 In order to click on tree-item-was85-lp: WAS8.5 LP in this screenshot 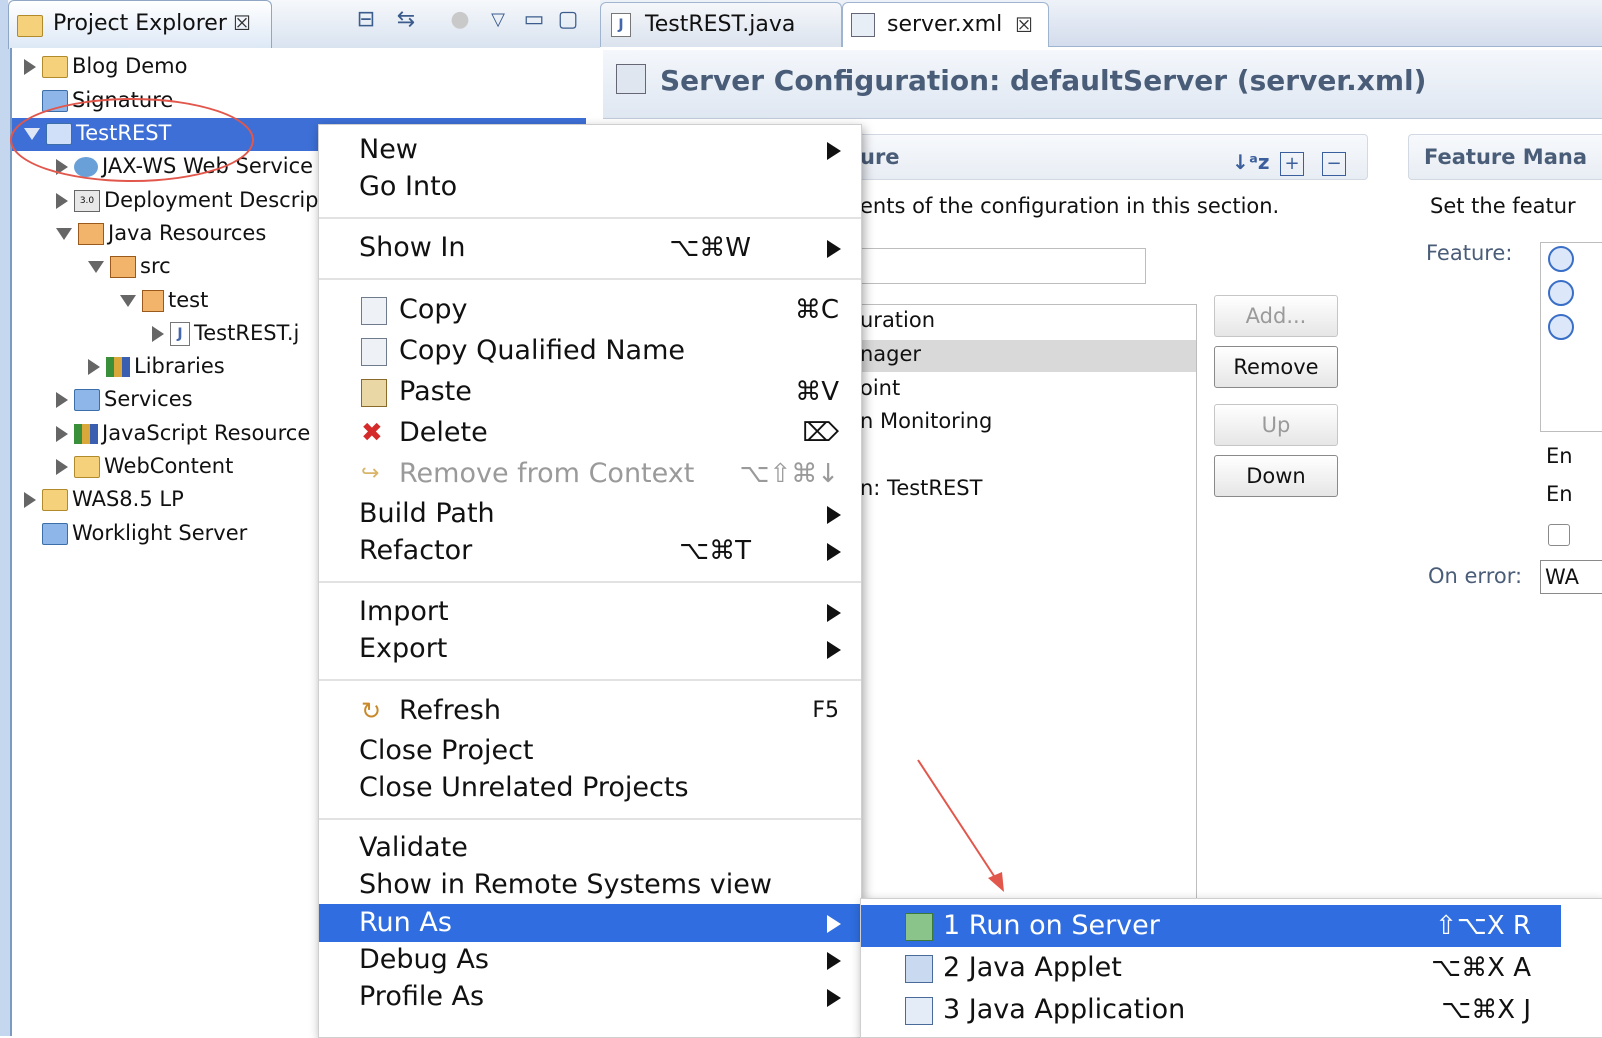, I will do `click(104, 499)`.